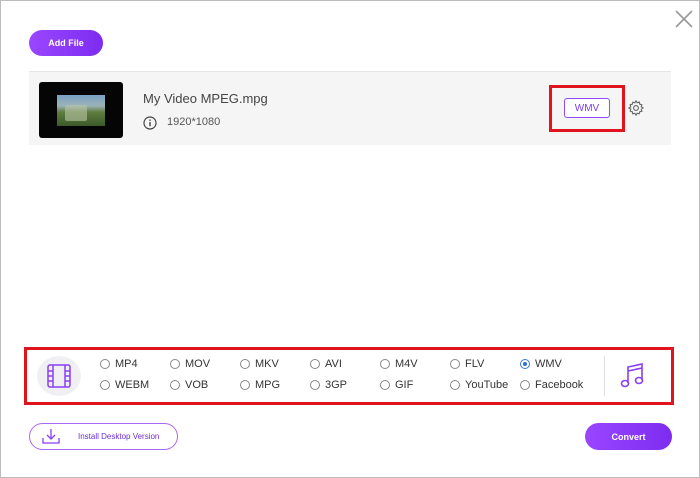 The image size is (700, 478). I want to click on radio-m4v, so click(385, 364).